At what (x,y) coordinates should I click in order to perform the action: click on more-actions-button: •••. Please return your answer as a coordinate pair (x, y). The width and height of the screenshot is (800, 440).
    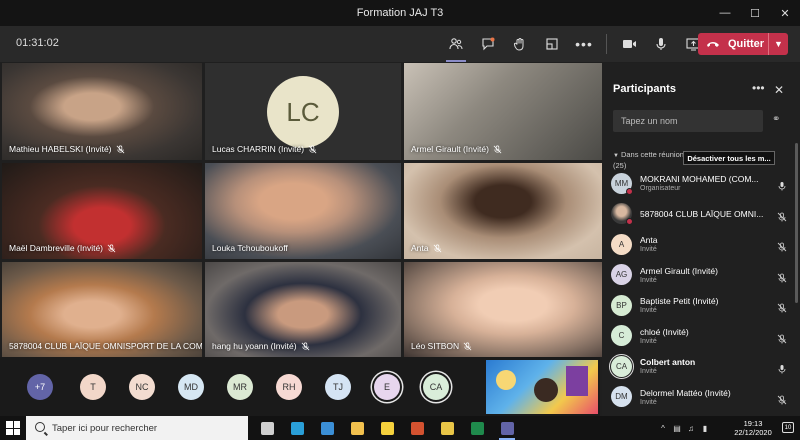
    Looking at the image, I should click on (584, 44).